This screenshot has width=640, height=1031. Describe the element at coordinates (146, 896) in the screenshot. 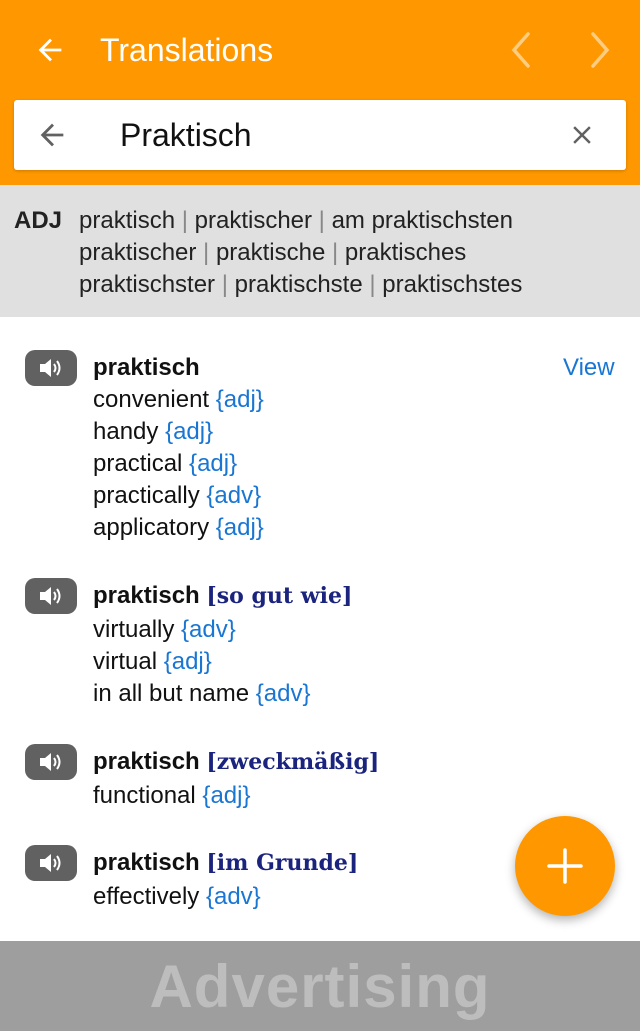

I see `translation-text: effectively` at that location.